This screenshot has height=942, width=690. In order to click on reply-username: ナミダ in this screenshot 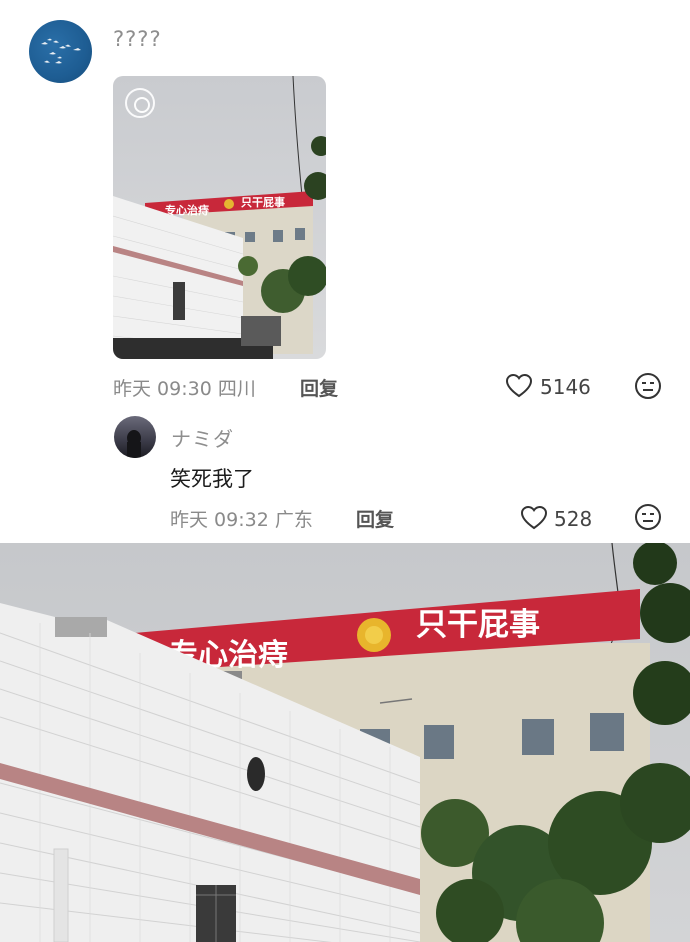, I will do `click(202, 437)`.